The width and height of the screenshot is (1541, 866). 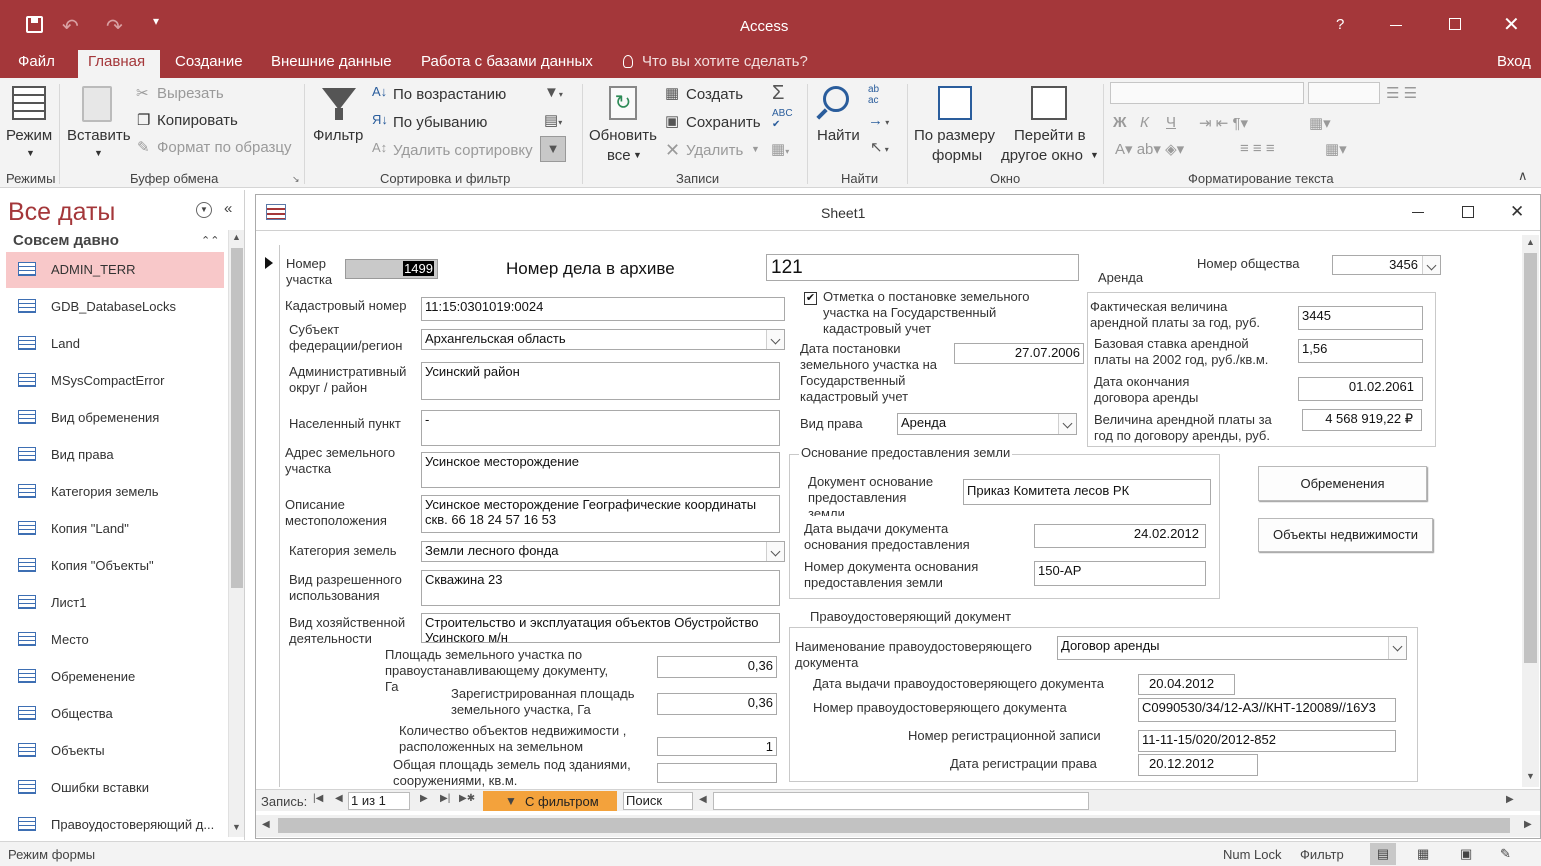 I want to click on registration-number-field: 11-11-15/020/2012-852, so click(x=1267, y=741).